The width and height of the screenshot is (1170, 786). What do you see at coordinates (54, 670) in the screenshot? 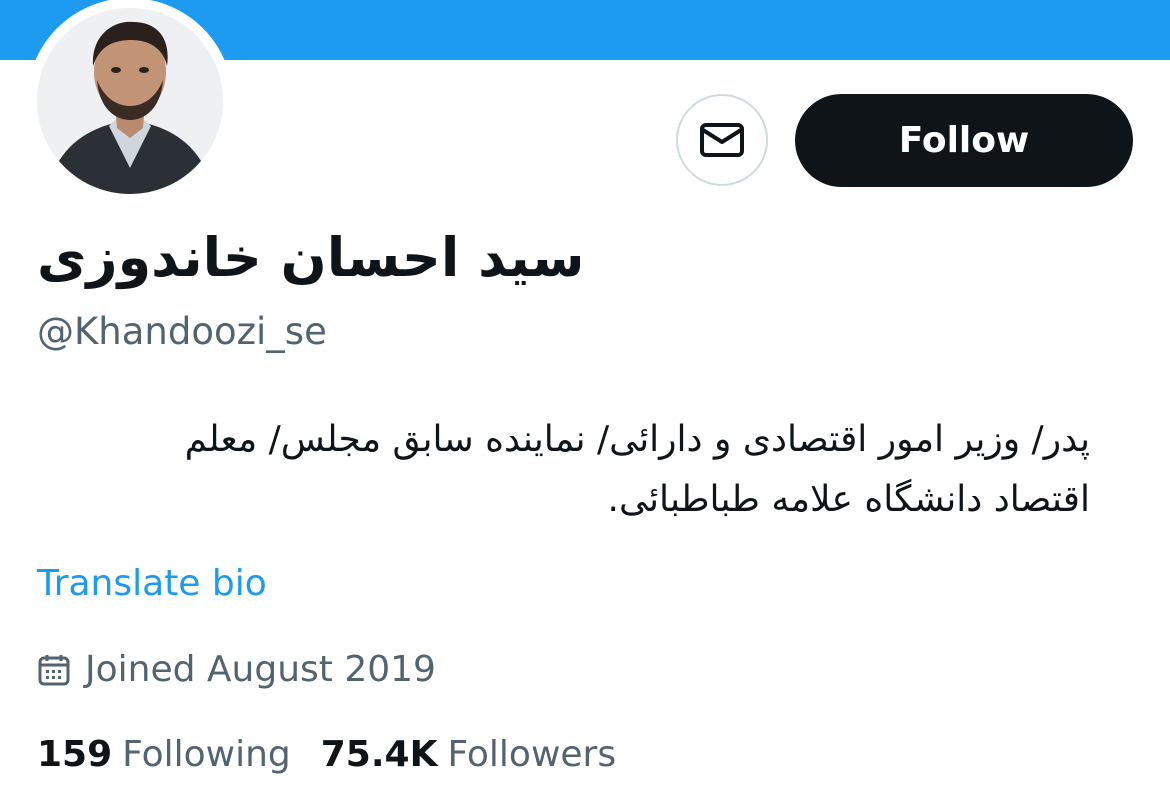
I see `calendar-icon` at bounding box center [54, 670].